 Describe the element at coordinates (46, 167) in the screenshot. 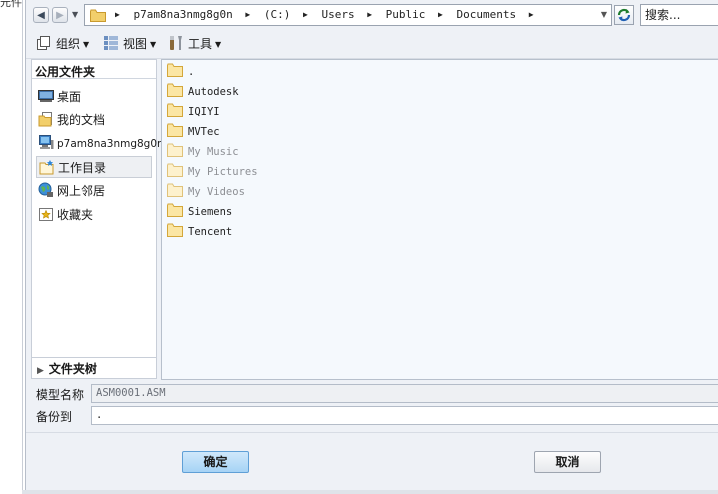

I see `working-directory-icon` at that location.